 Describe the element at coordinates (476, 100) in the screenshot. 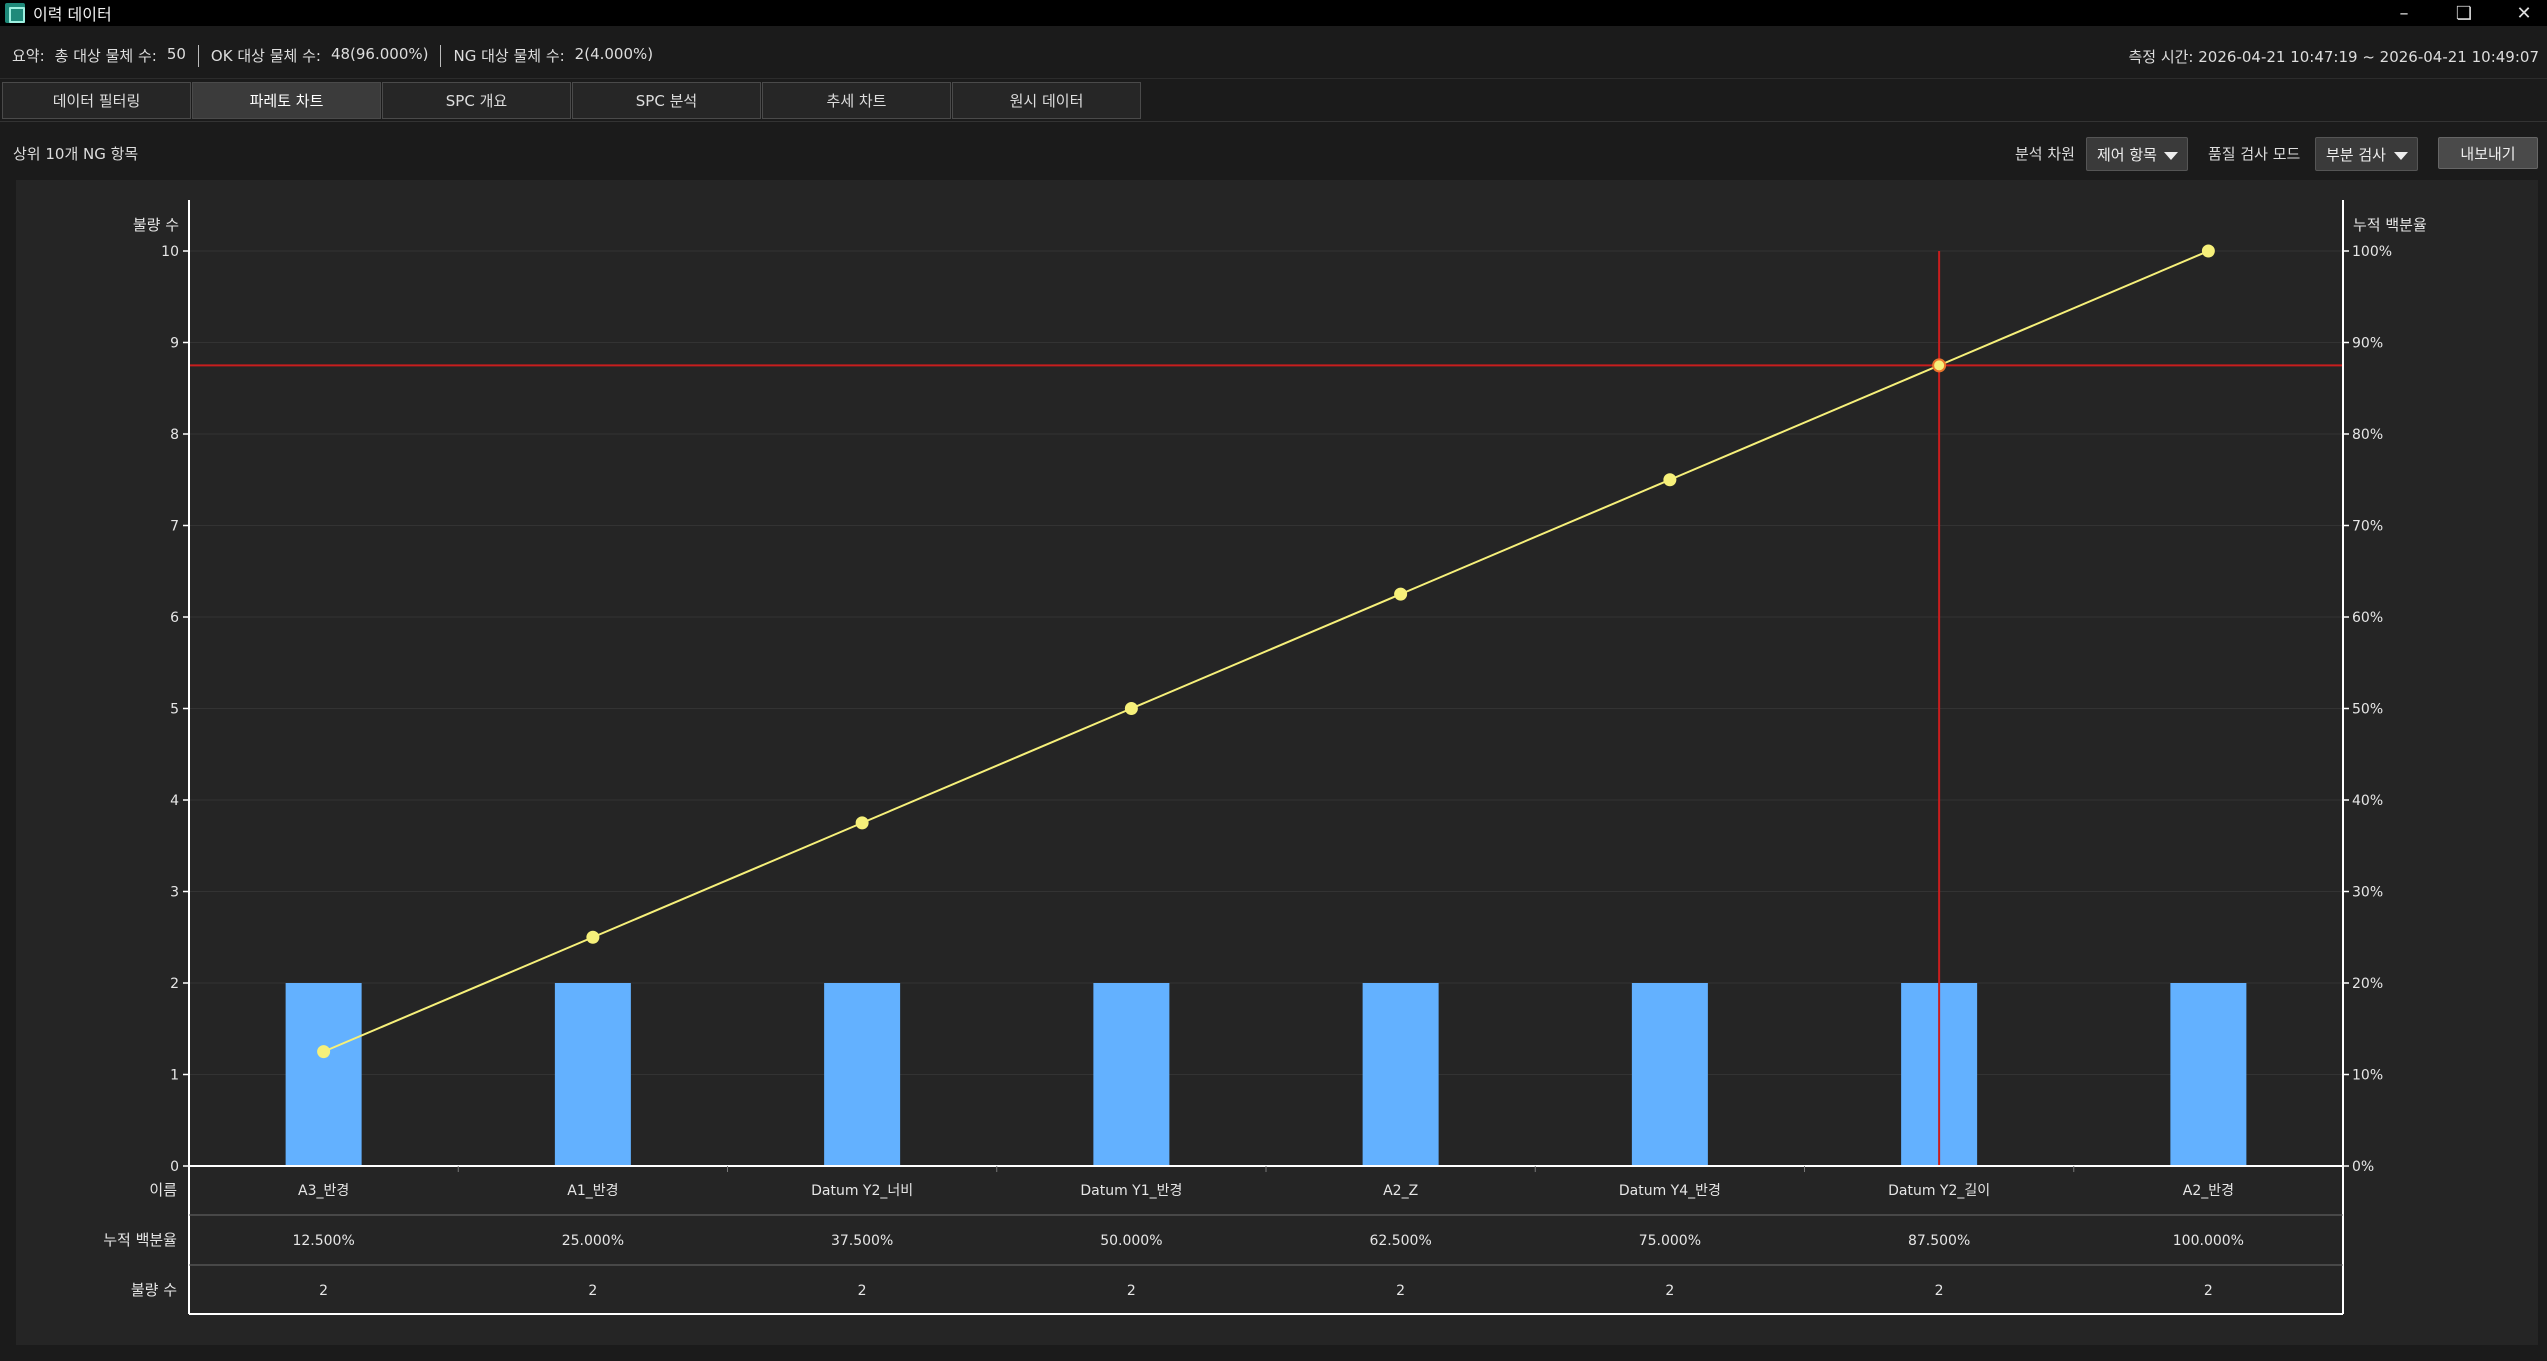

I see `tab-spc-overview: SPC 개요` at that location.